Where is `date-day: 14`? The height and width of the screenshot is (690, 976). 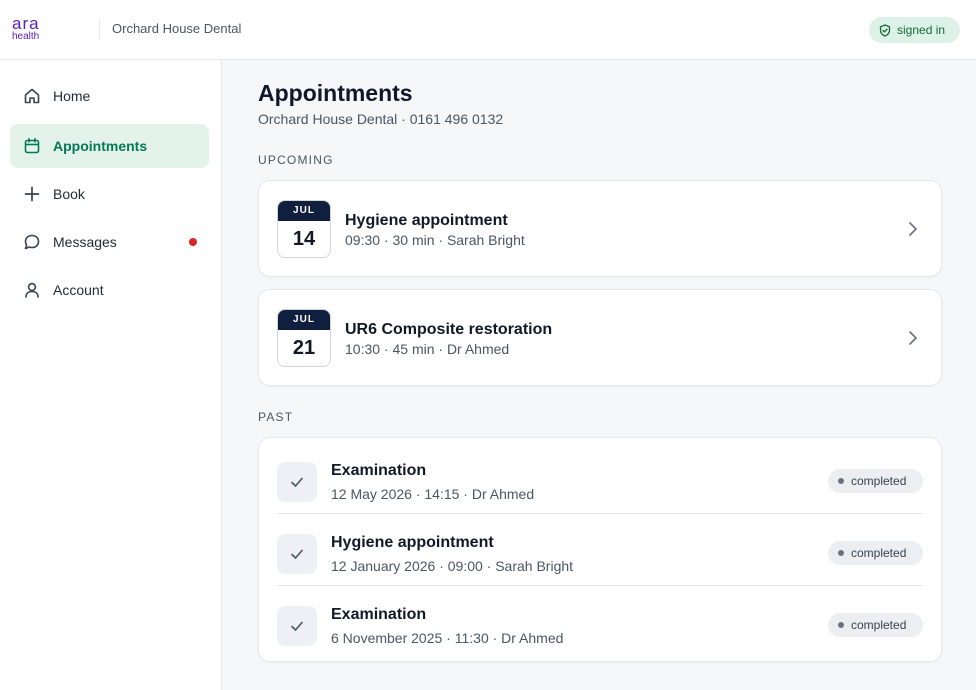
date-day: 14 is located at coordinates (304, 239).